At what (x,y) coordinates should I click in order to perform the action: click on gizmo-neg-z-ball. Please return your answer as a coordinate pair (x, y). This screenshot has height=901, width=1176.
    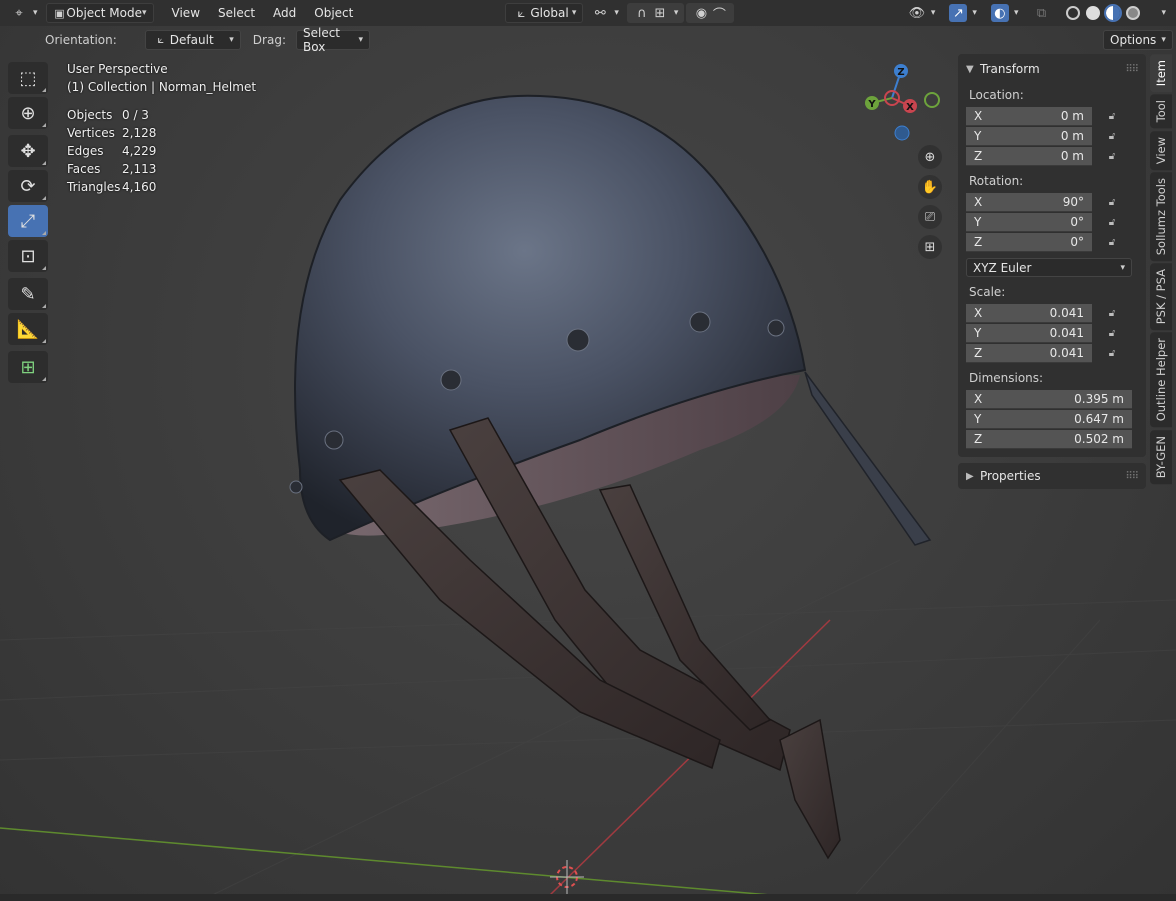
    Looking at the image, I should click on (902, 133).